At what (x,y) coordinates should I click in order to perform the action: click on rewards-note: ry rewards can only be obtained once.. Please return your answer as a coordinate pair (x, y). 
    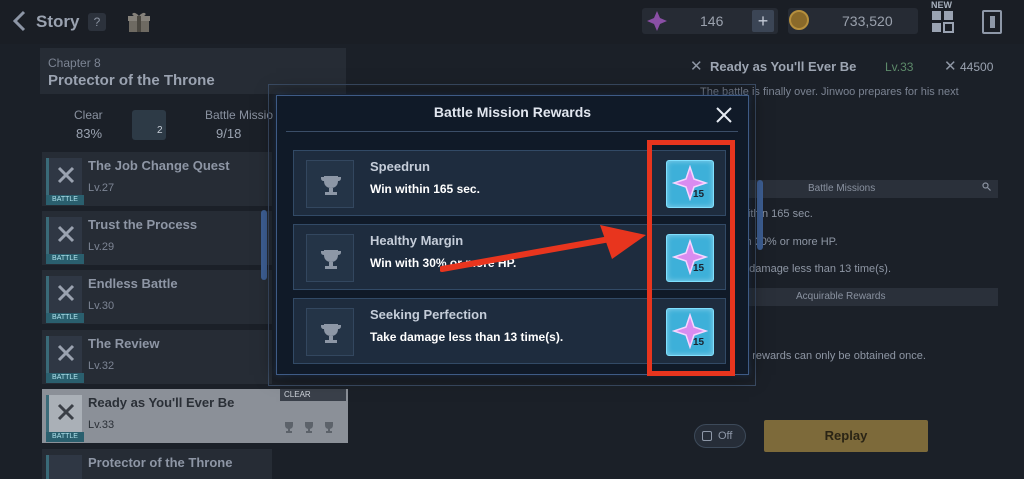
    Looking at the image, I should click on (833, 356).